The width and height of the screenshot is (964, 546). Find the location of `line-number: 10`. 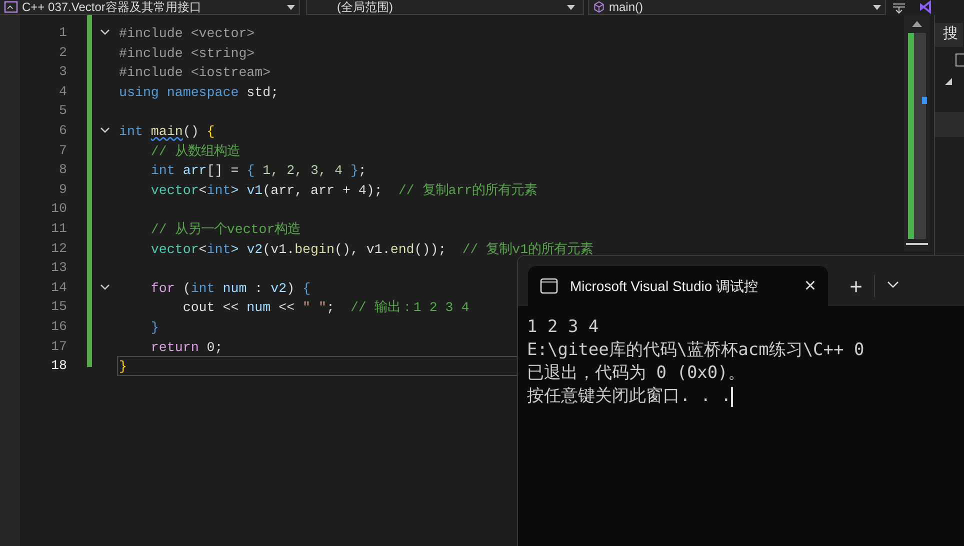

line-number: 10 is located at coordinates (59, 209).